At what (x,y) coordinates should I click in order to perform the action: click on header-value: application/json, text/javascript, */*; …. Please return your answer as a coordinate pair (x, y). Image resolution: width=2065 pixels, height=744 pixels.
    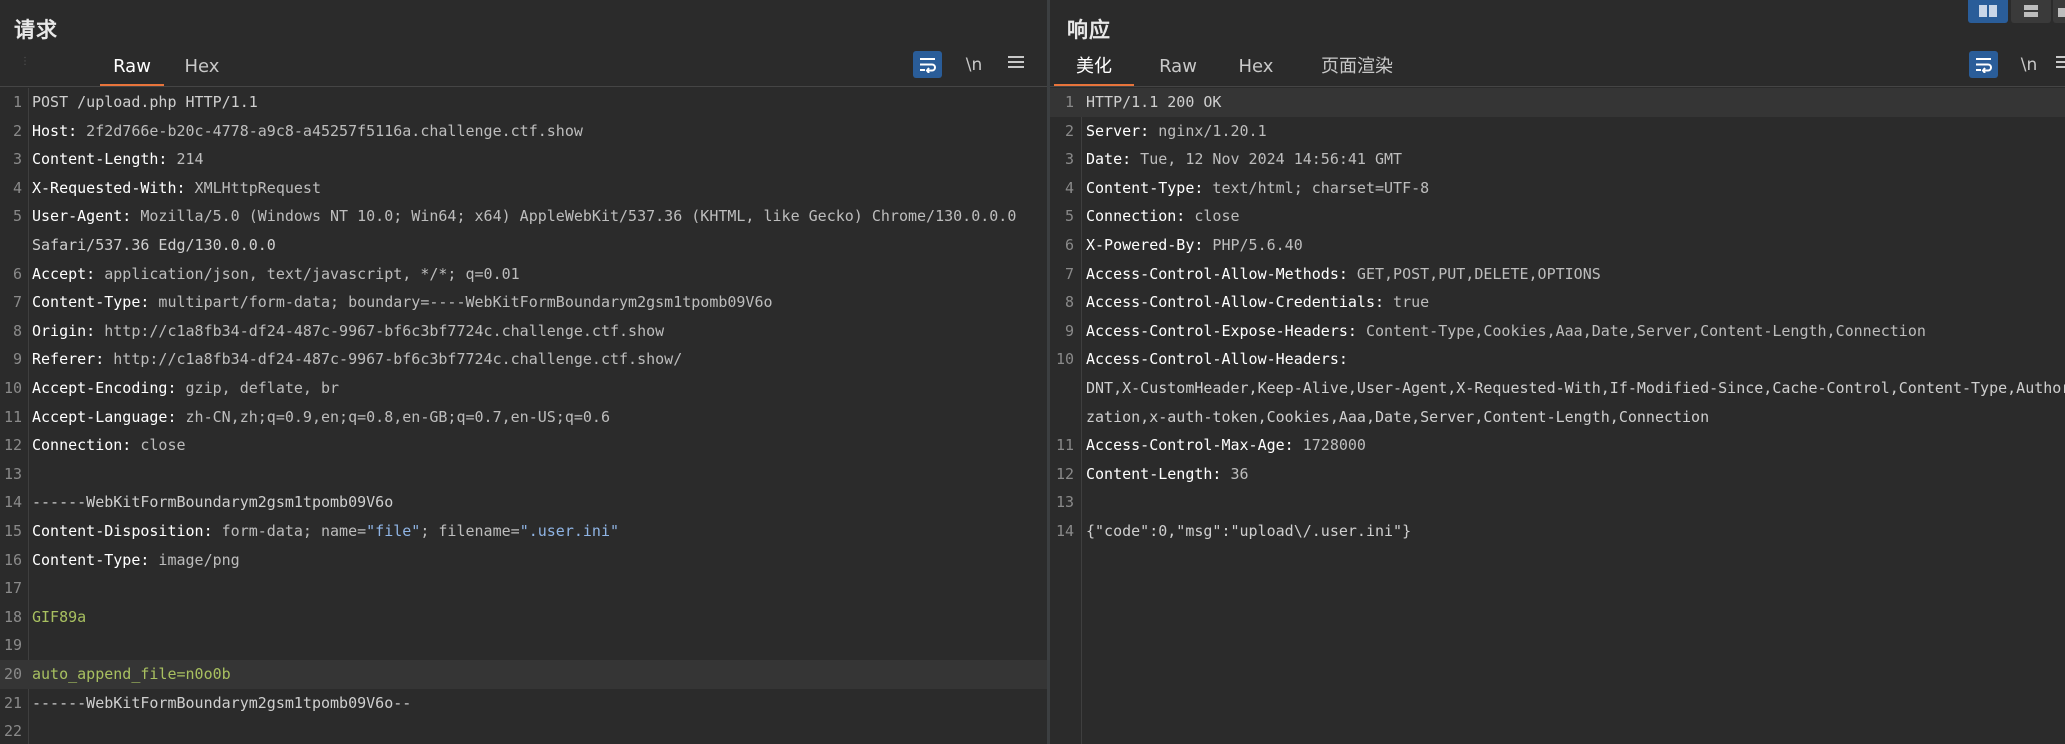
    Looking at the image, I should click on (307, 273).